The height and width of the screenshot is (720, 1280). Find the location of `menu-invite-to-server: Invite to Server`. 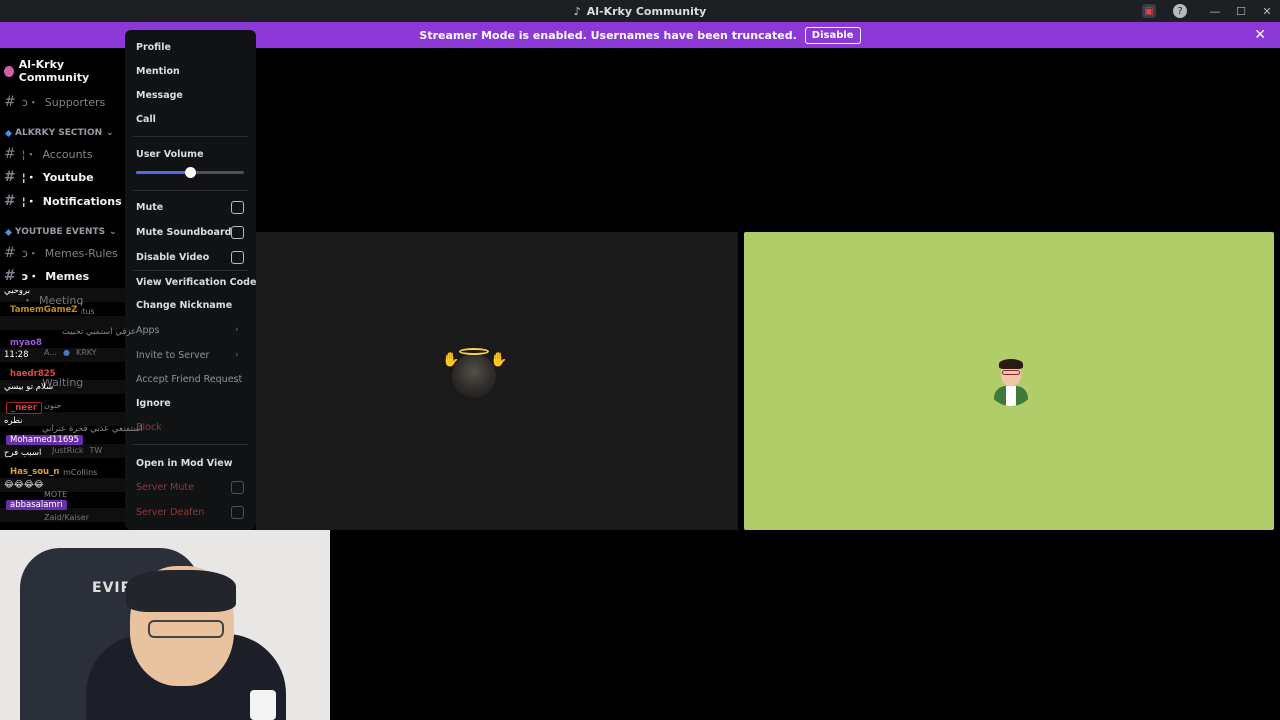

menu-invite-to-server: Invite to Server is located at coordinates (172, 355).